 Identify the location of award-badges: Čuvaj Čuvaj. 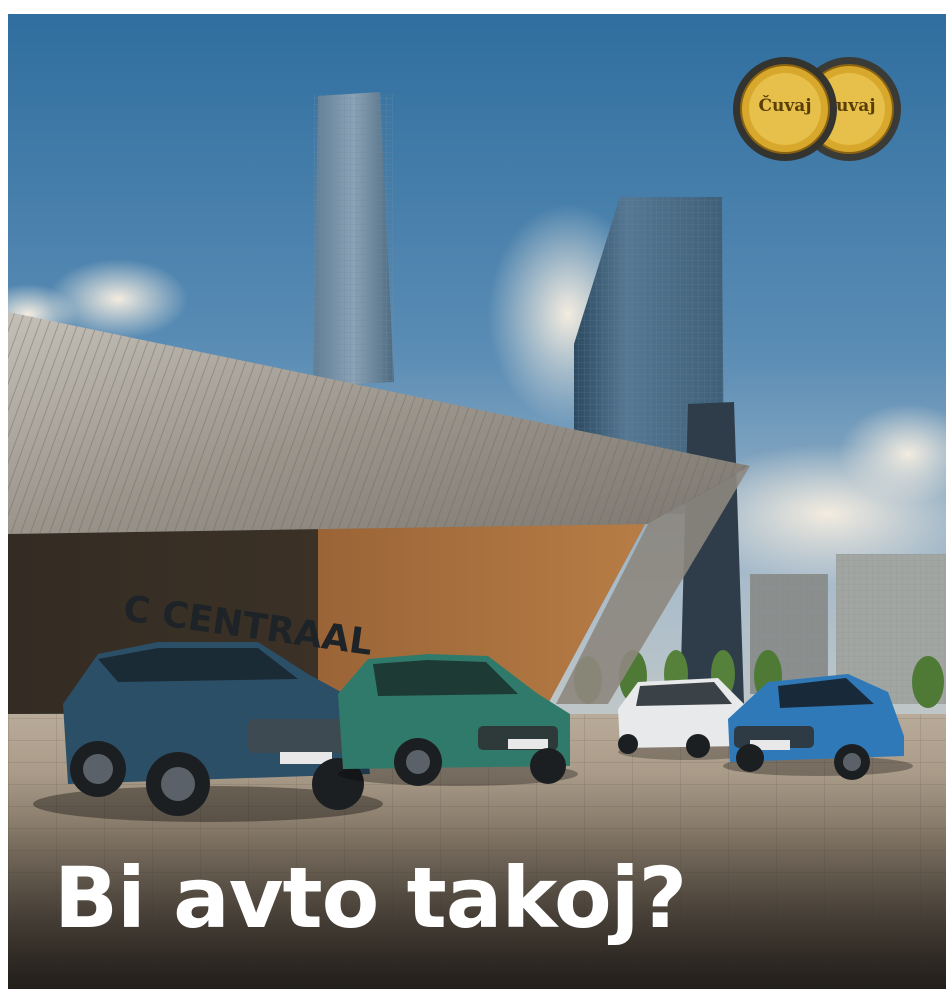
(817, 111).